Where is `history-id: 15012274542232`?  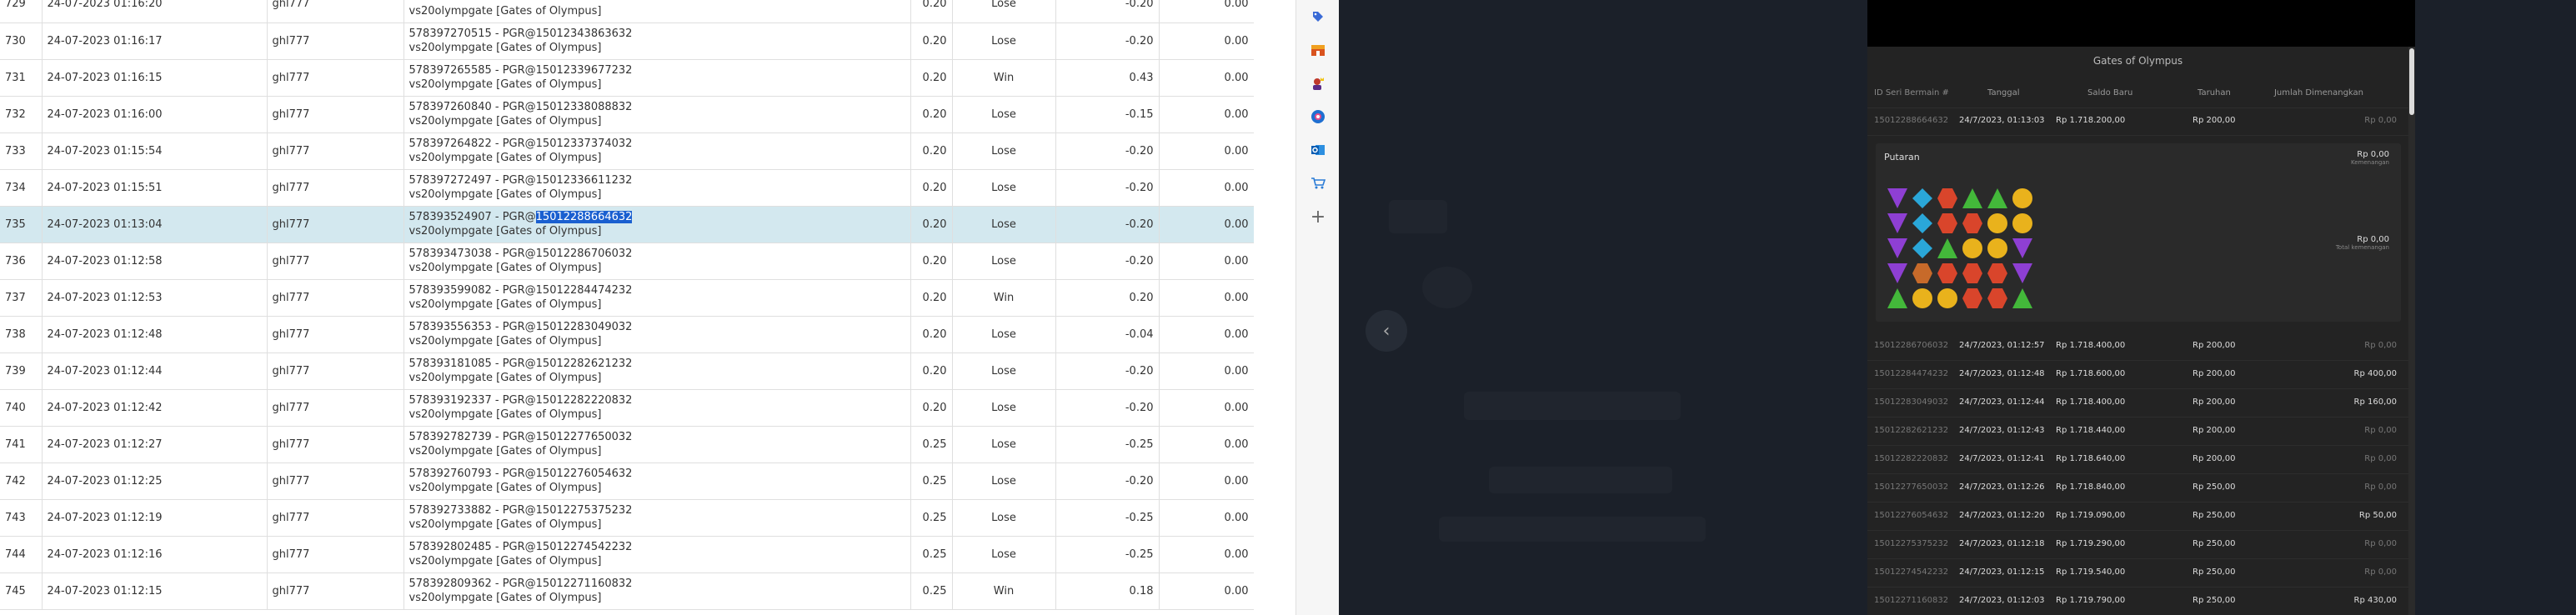 history-id: 15012274542232 is located at coordinates (1911, 572).